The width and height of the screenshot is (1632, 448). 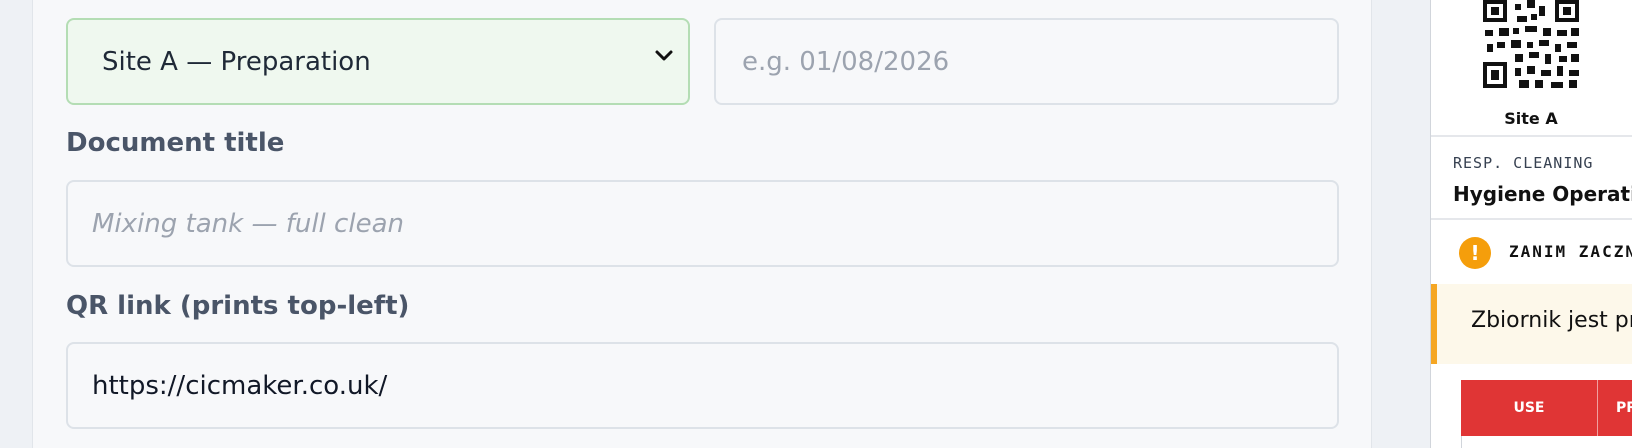 I want to click on qr-code-icon, so click(x=1531, y=44).